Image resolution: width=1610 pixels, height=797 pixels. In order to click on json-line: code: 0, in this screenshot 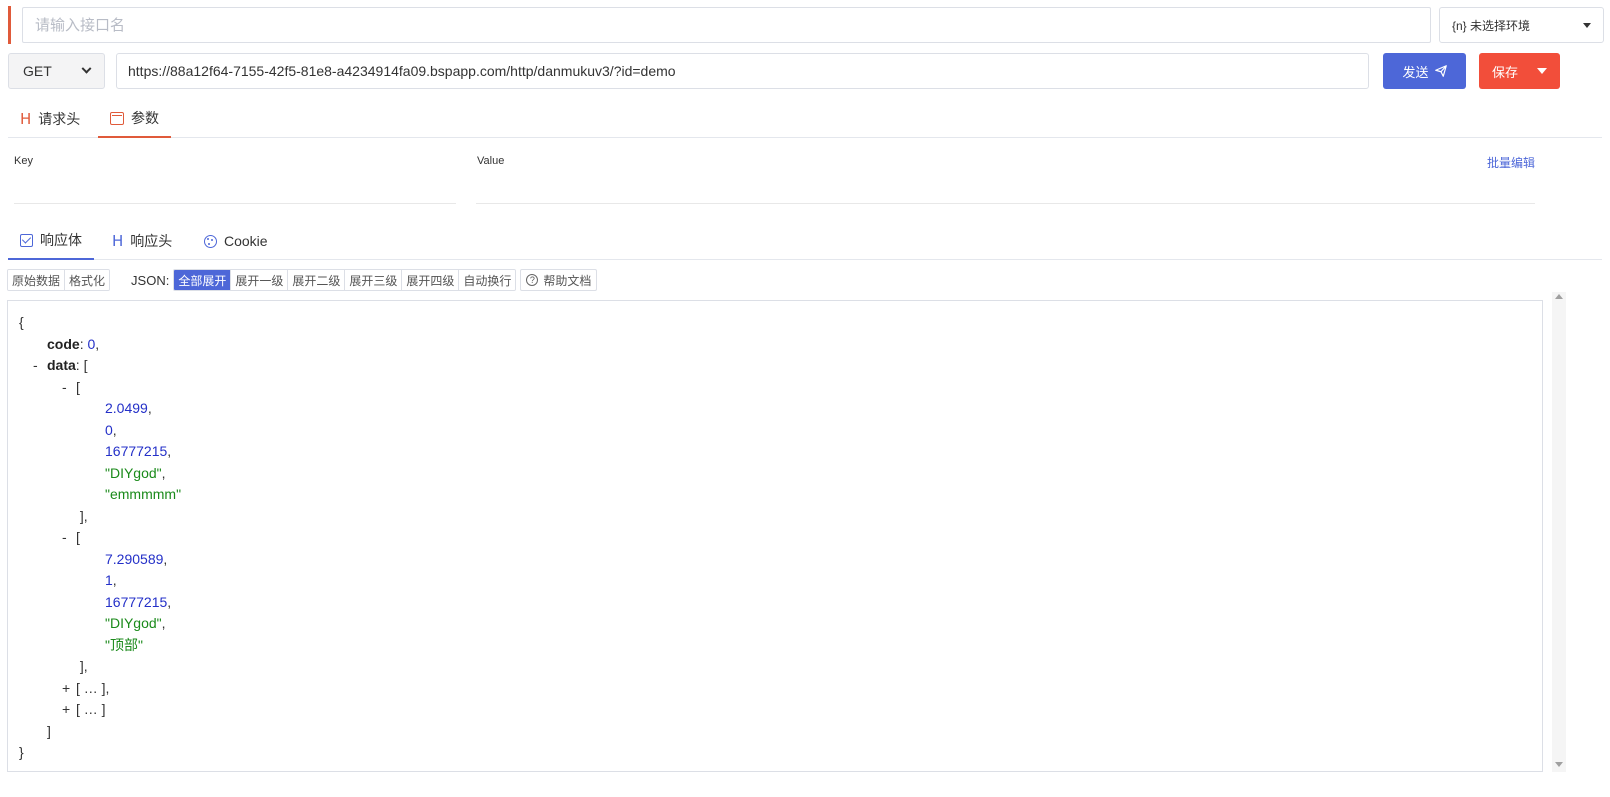, I will do `click(780, 345)`.